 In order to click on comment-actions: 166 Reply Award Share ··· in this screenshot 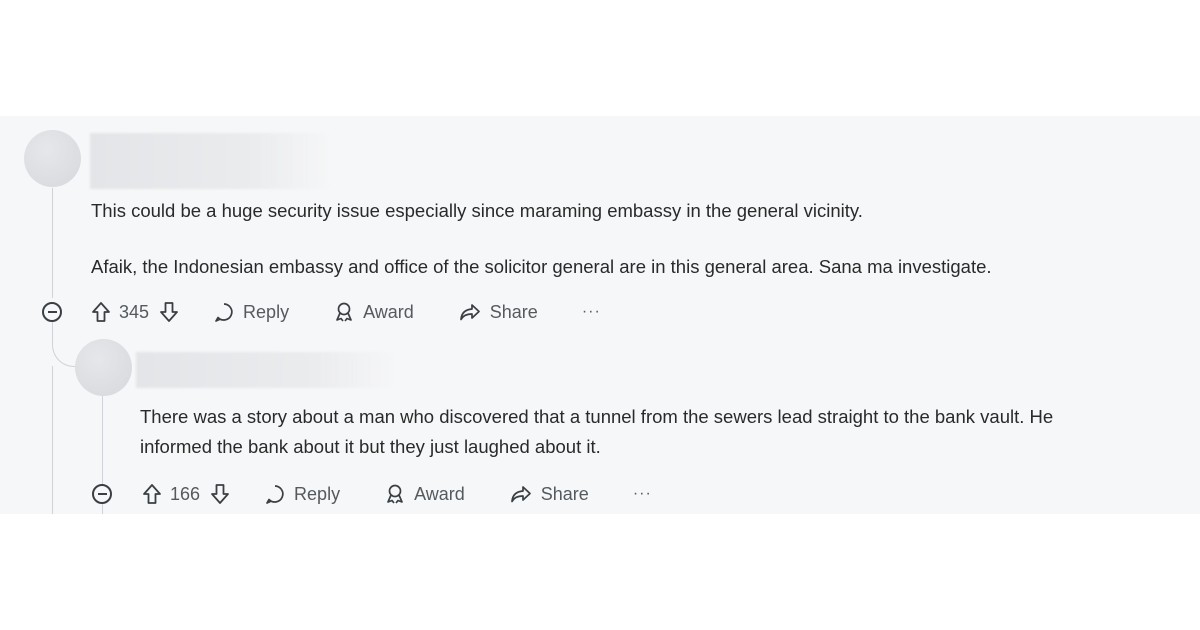, I will do `click(397, 494)`.